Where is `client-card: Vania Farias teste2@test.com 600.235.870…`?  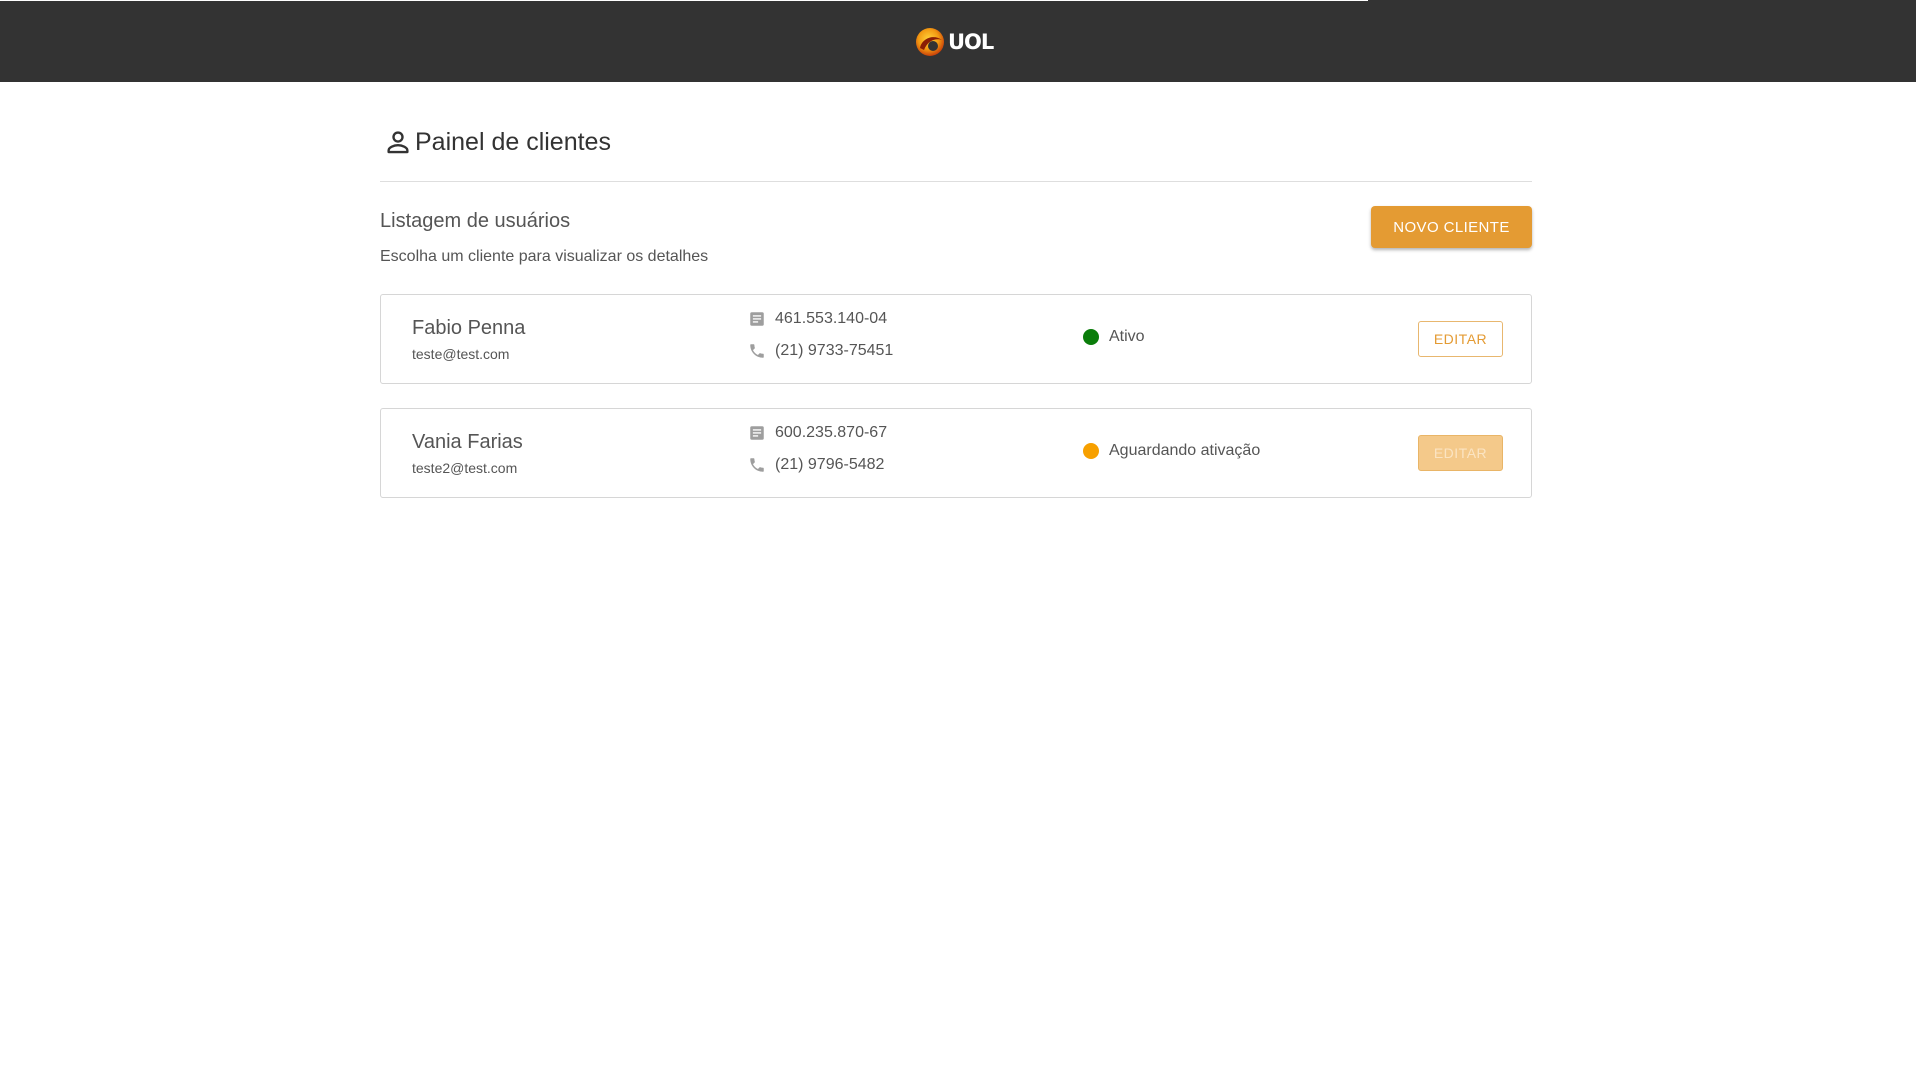
client-card: Vania Farias teste2@test.com 600.235.870… is located at coordinates (956, 453).